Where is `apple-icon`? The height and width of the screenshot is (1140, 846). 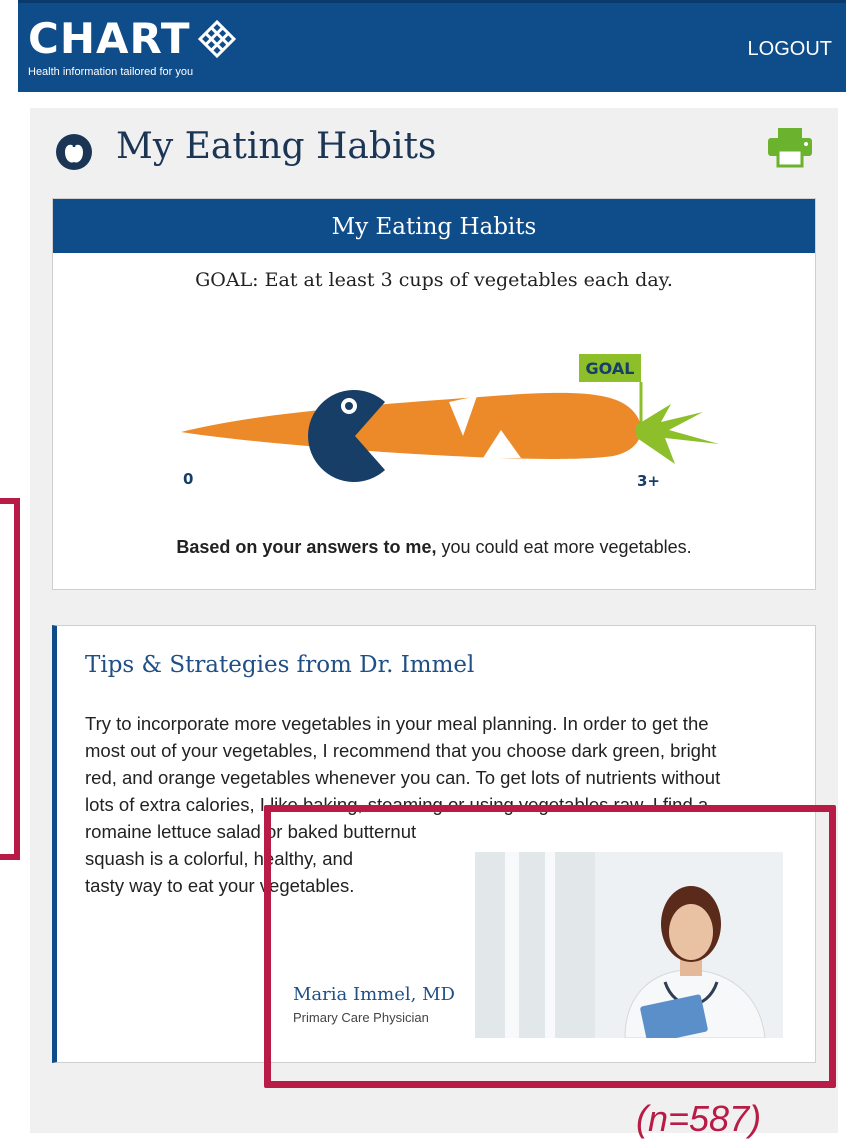
apple-icon is located at coordinates (74, 152).